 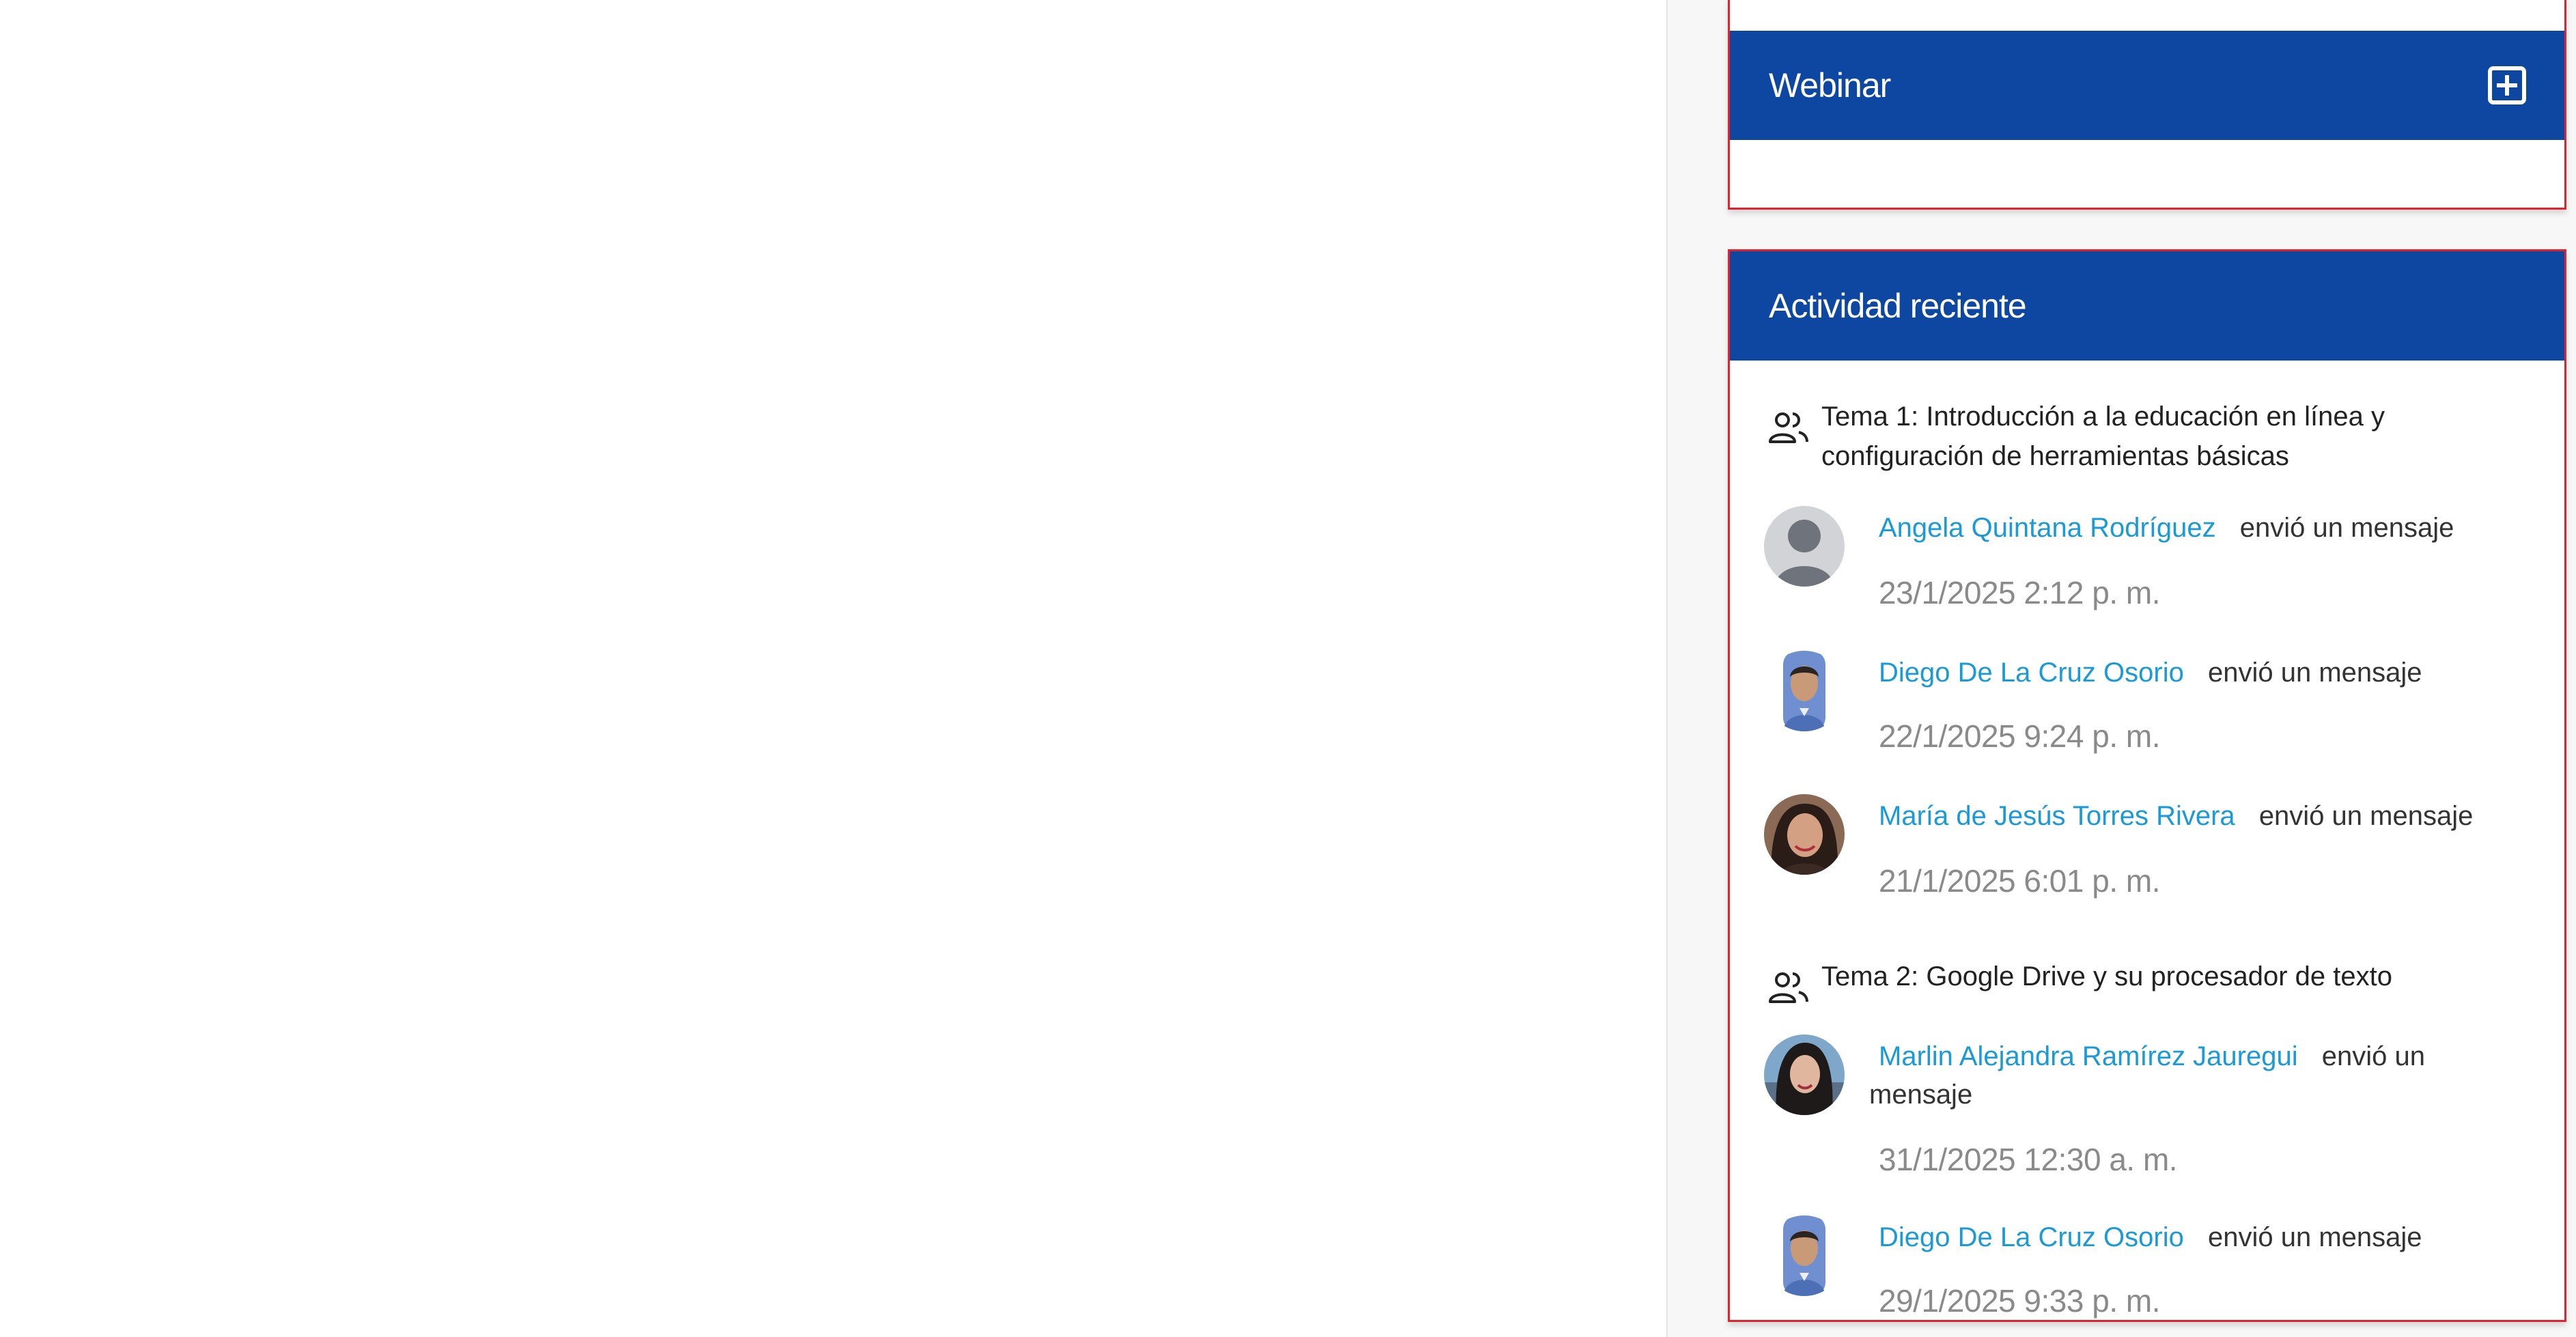 What do you see at coordinates (2020, 1301) in the screenshot?
I see `activity-timestamp: 29/1/2025 9:33 p. m.` at bounding box center [2020, 1301].